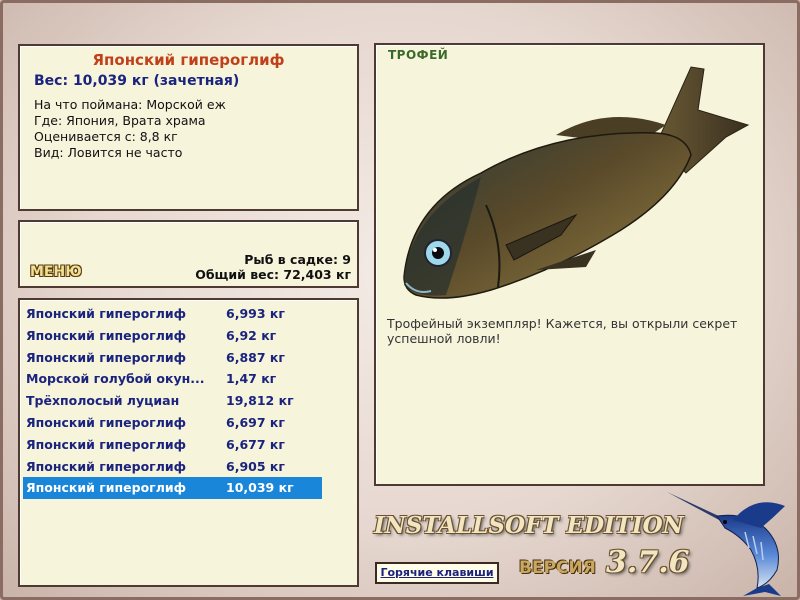  Describe the element at coordinates (103, 401) in the screenshot. I see `catch-name: Трёхполосый луциан` at that location.